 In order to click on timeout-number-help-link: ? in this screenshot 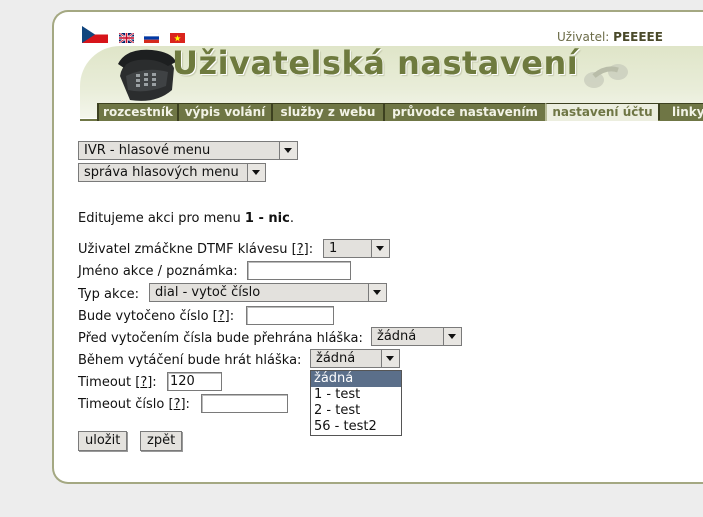, I will do `click(177, 404)`.